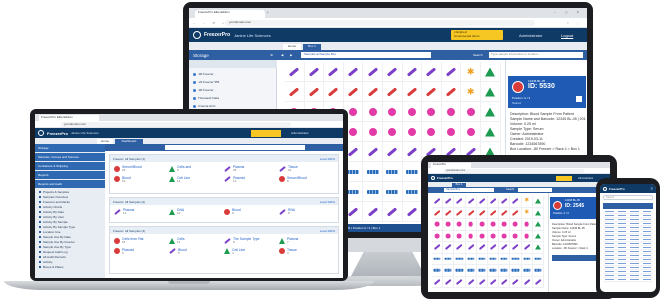 This screenshot has width=668, height=300. I want to click on tree-node: Thousand Oaks, so click(233, 98).